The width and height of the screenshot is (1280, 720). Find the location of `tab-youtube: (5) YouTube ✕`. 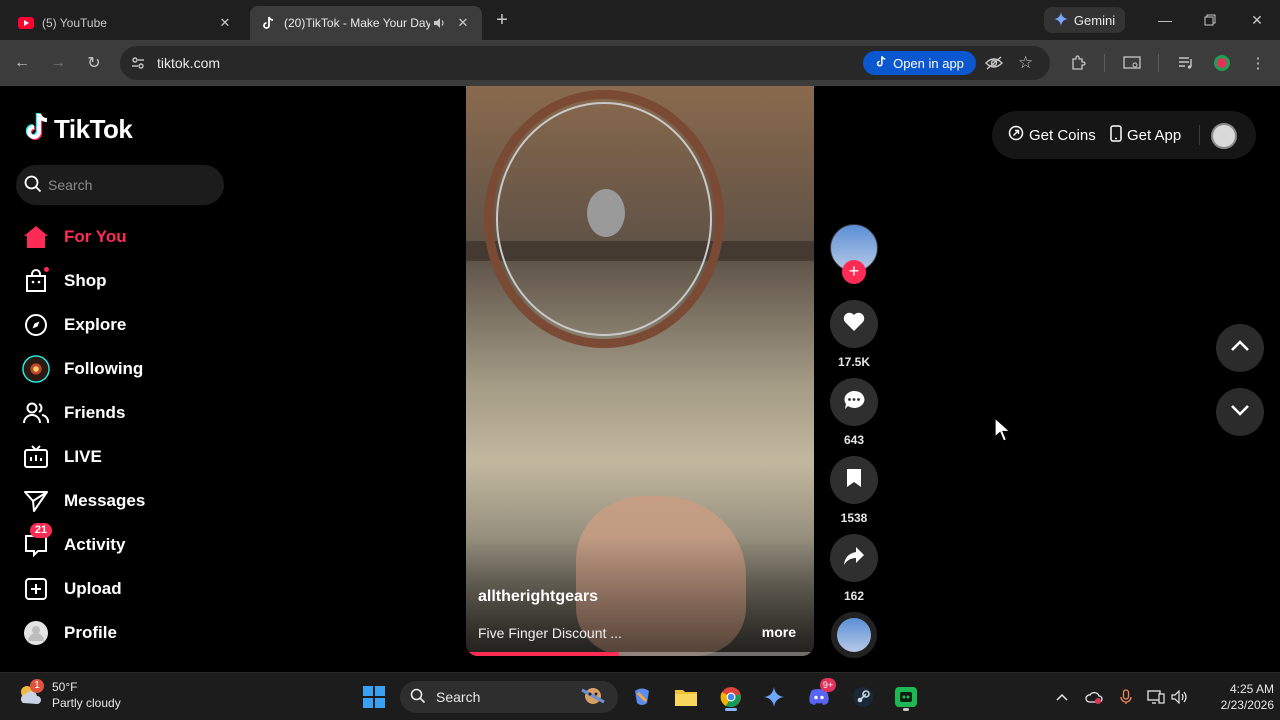

tab-youtube: (5) YouTube ✕ is located at coordinates (126, 23).